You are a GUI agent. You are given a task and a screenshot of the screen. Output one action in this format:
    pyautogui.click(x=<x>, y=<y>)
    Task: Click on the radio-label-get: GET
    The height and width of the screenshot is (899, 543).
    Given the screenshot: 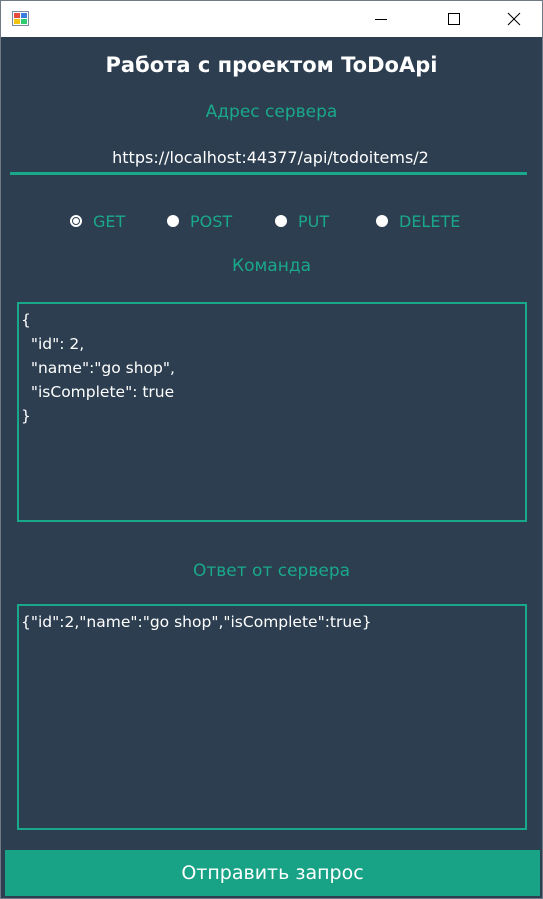 What is the action you would take?
    pyautogui.click(x=109, y=221)
    